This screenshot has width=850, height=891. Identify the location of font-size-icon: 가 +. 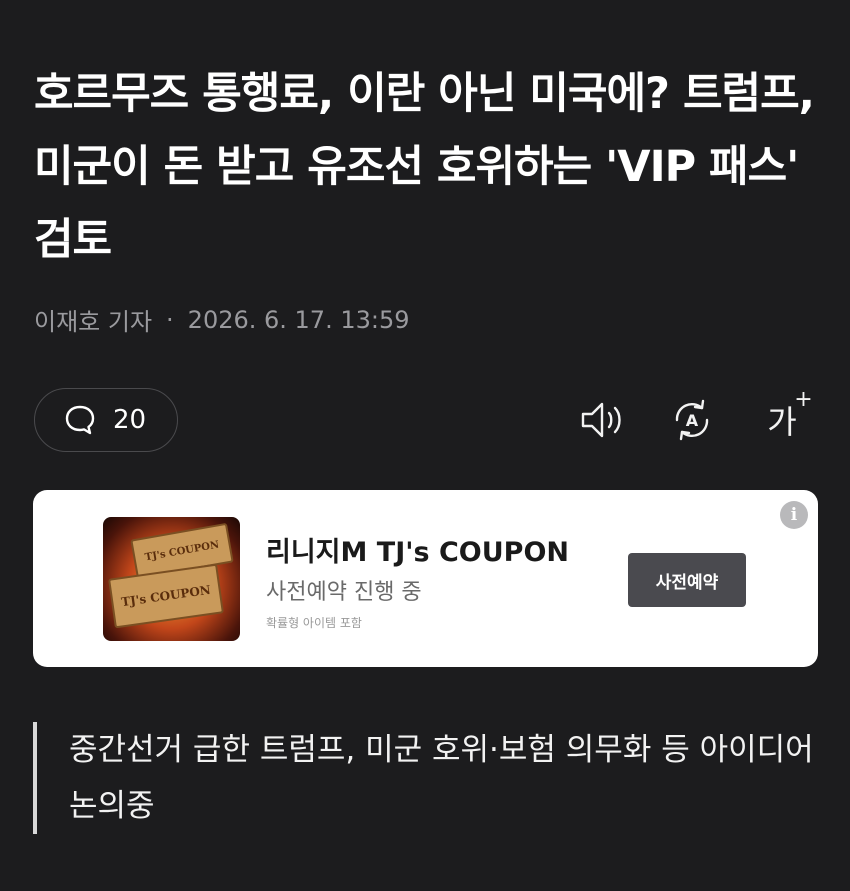
(789, 415).